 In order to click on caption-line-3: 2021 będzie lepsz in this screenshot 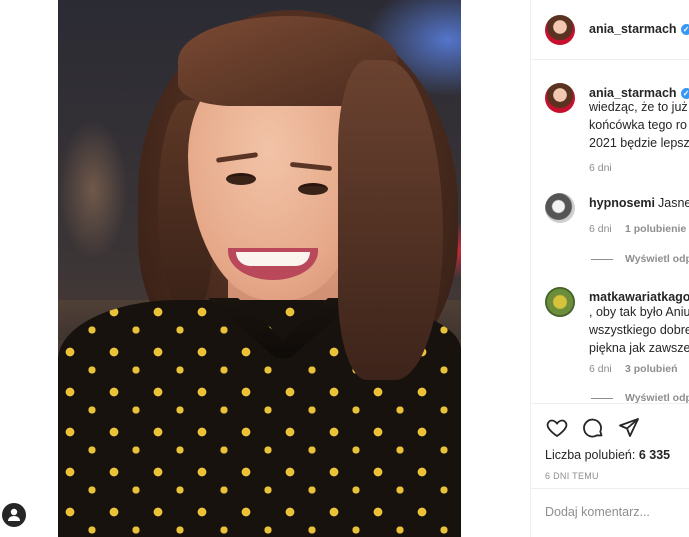, I will do `click(639, 143)`.